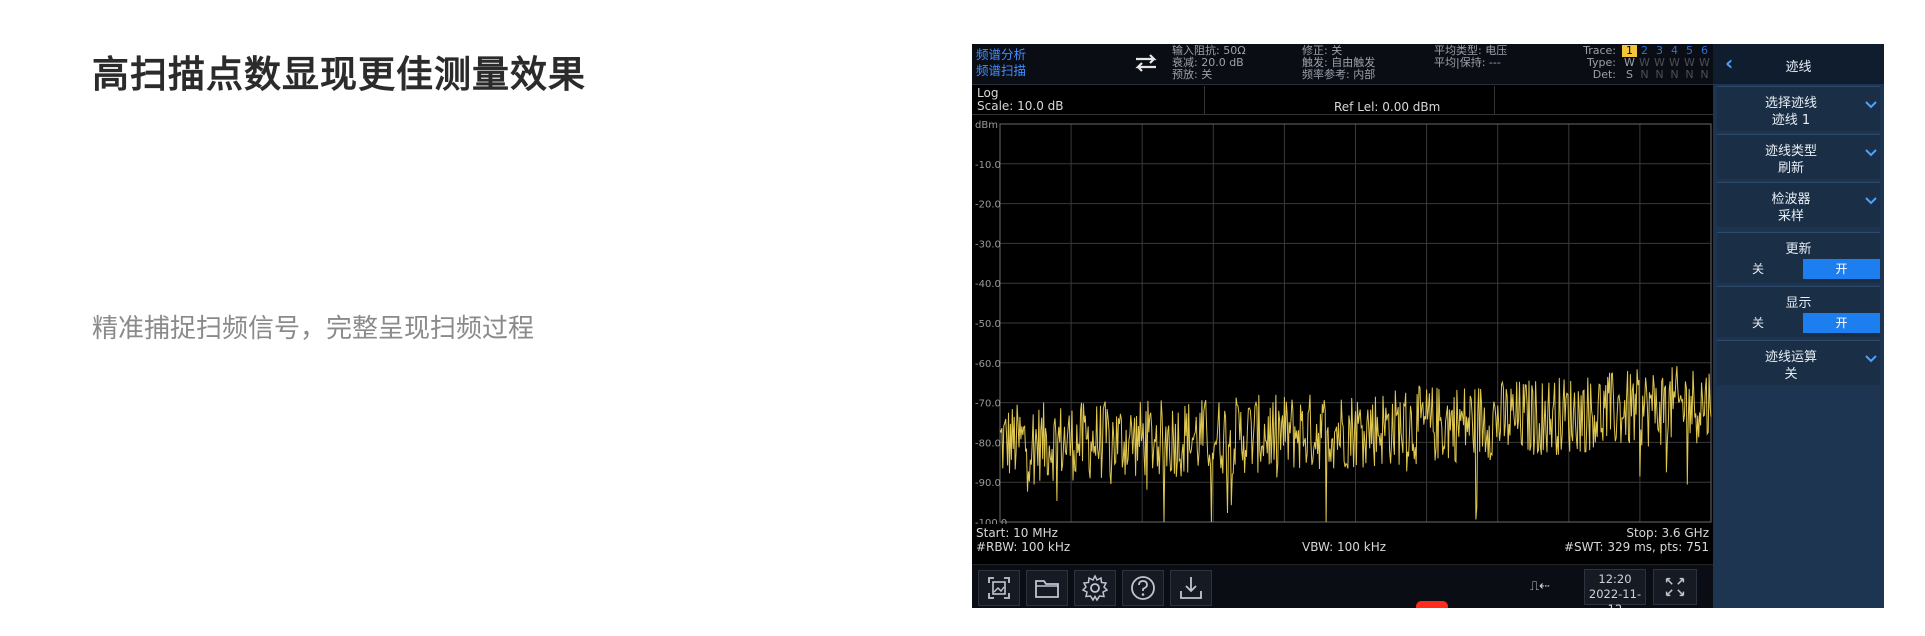 This screenshot has height=636, width=1925. What do you see at coordinates (988, 205) in the screenshot?
I see `y-tick-label: -20.0` at bounding box center [988, 205].